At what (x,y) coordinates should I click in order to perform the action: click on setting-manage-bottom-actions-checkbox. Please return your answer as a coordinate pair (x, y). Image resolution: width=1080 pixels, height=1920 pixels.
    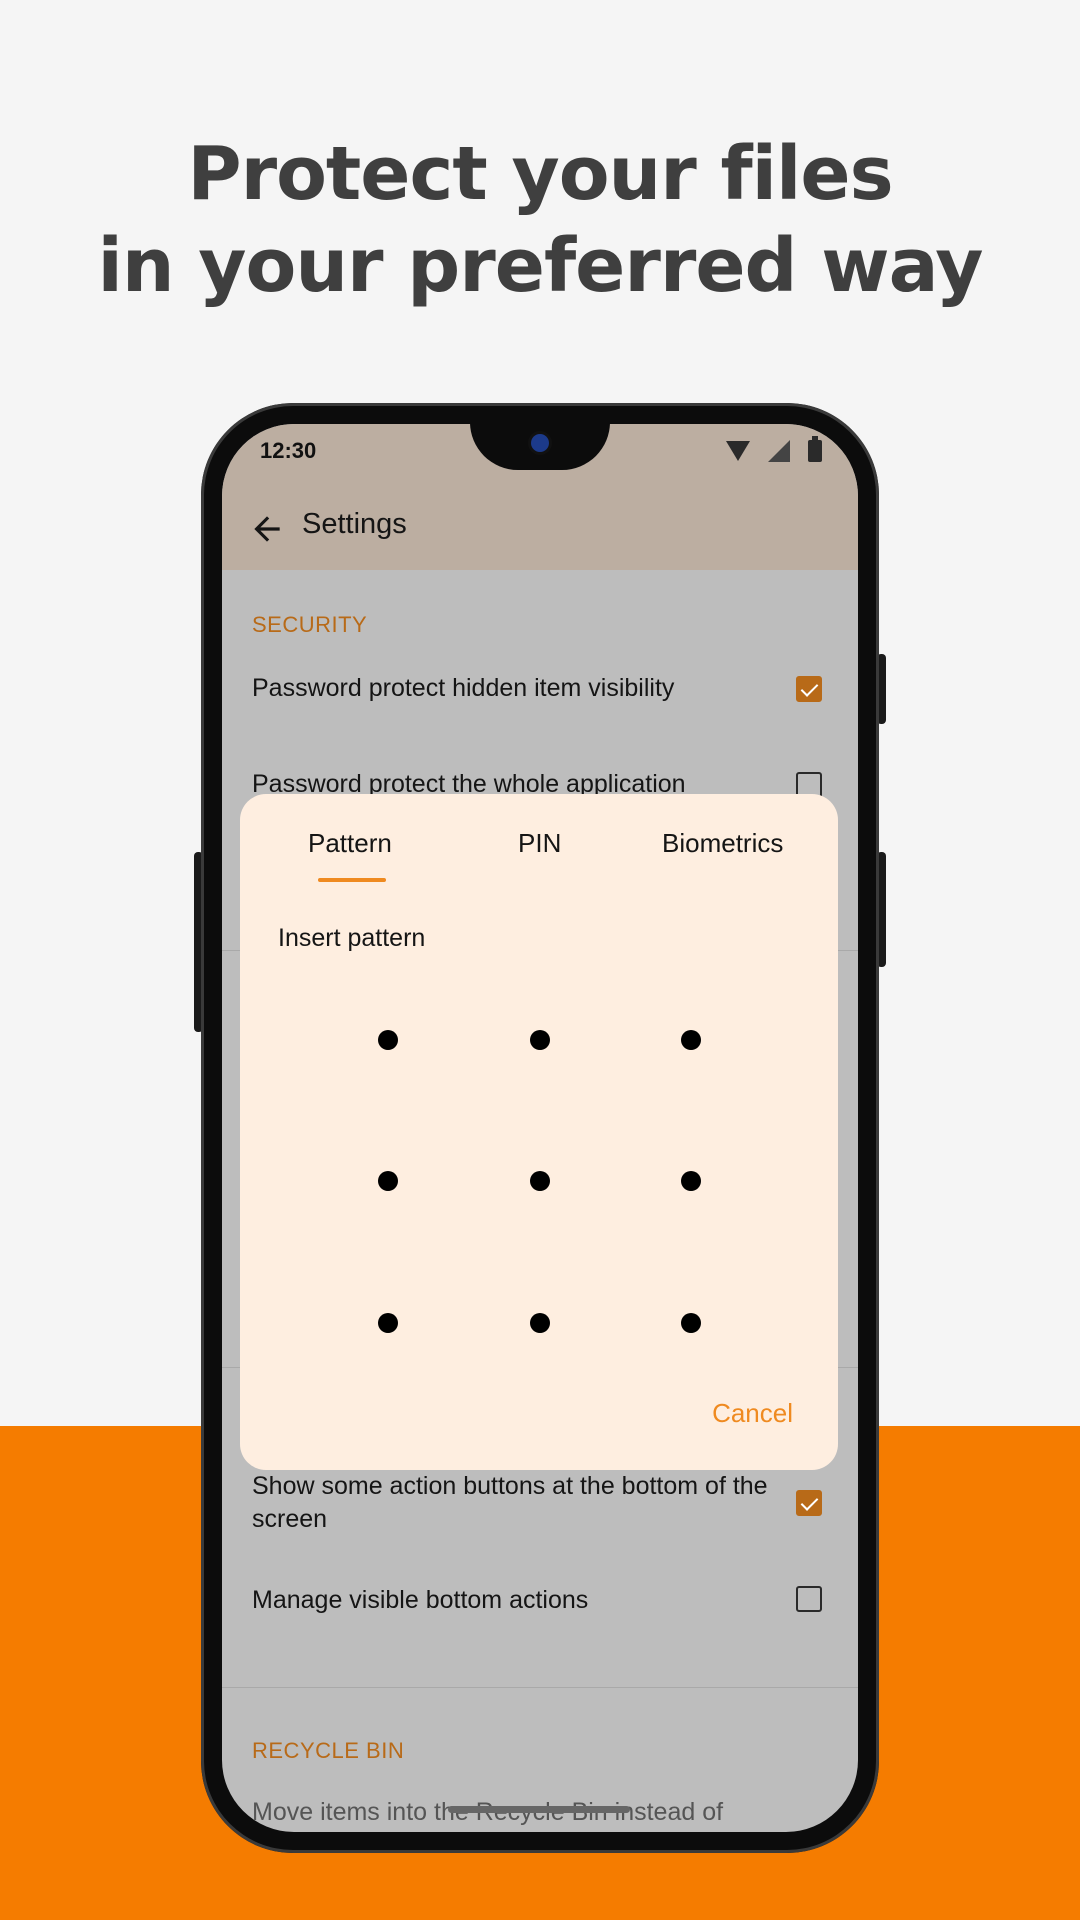
    Looking at the image, I should click on (809, 1599).